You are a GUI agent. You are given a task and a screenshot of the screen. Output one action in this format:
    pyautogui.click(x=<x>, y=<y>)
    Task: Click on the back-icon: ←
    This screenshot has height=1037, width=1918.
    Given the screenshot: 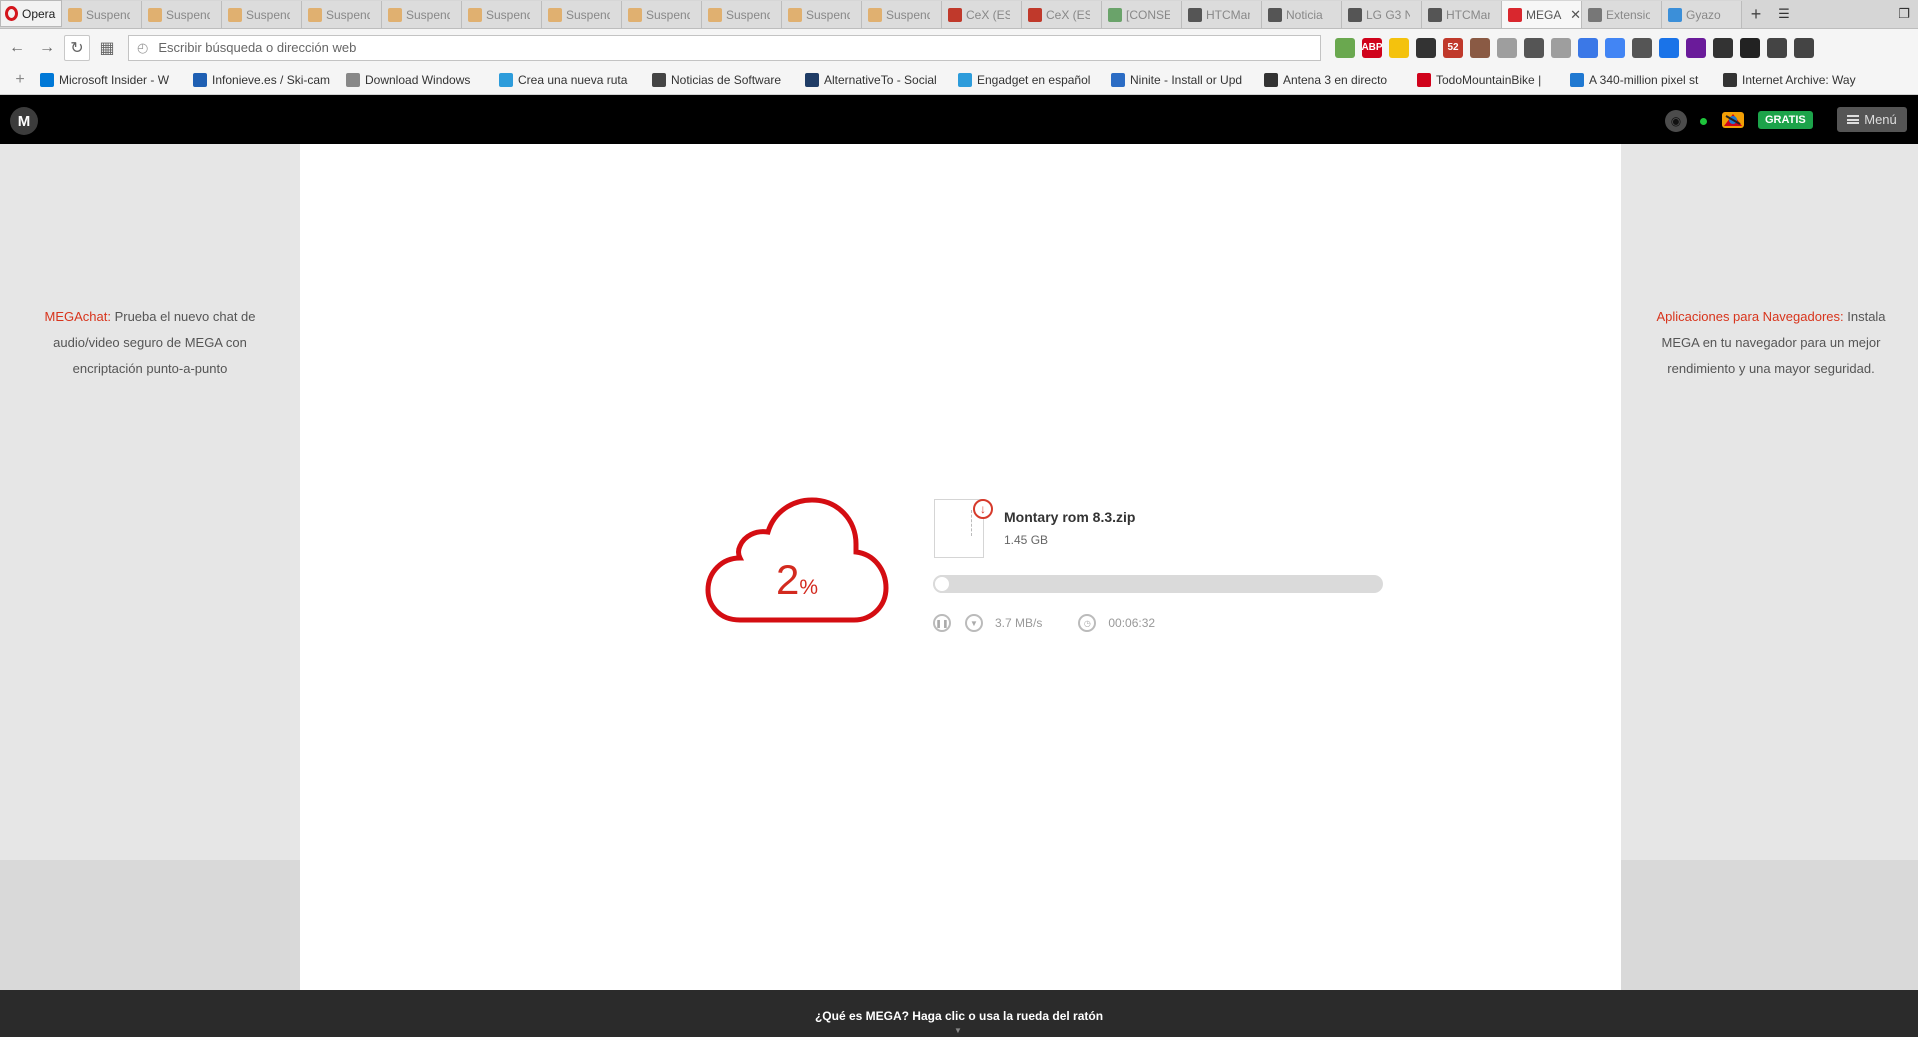 What is the action you would take?
    pyautogui.click(x=17, y=48)
    